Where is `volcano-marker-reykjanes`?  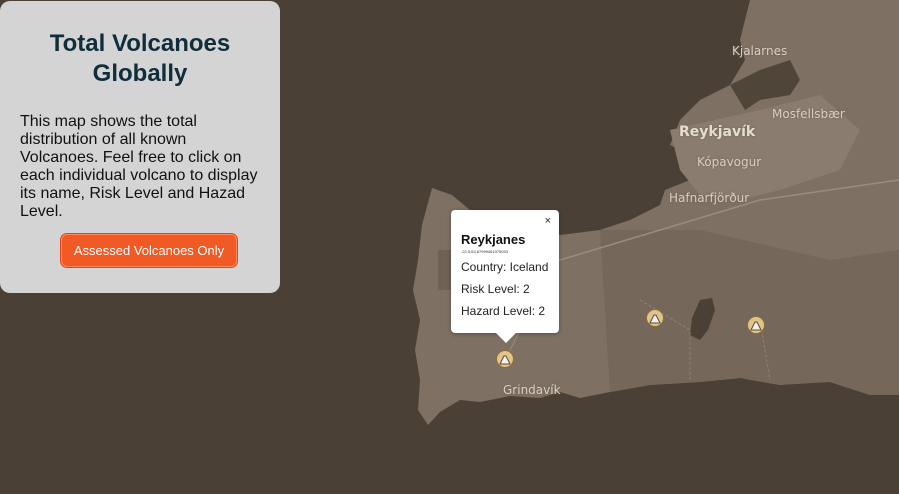 volcano-marker-reykjanes is located at coordinates (505, 359).